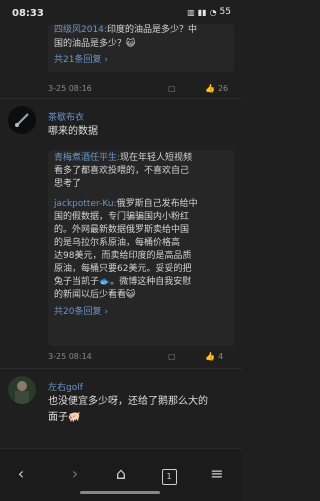 The image size is (320, 501). Describe the element at coordinates (123, 282) in the screenshot. I see `reply-line: 兔子当凯子🐟。微博这种自我安慰` at that location.